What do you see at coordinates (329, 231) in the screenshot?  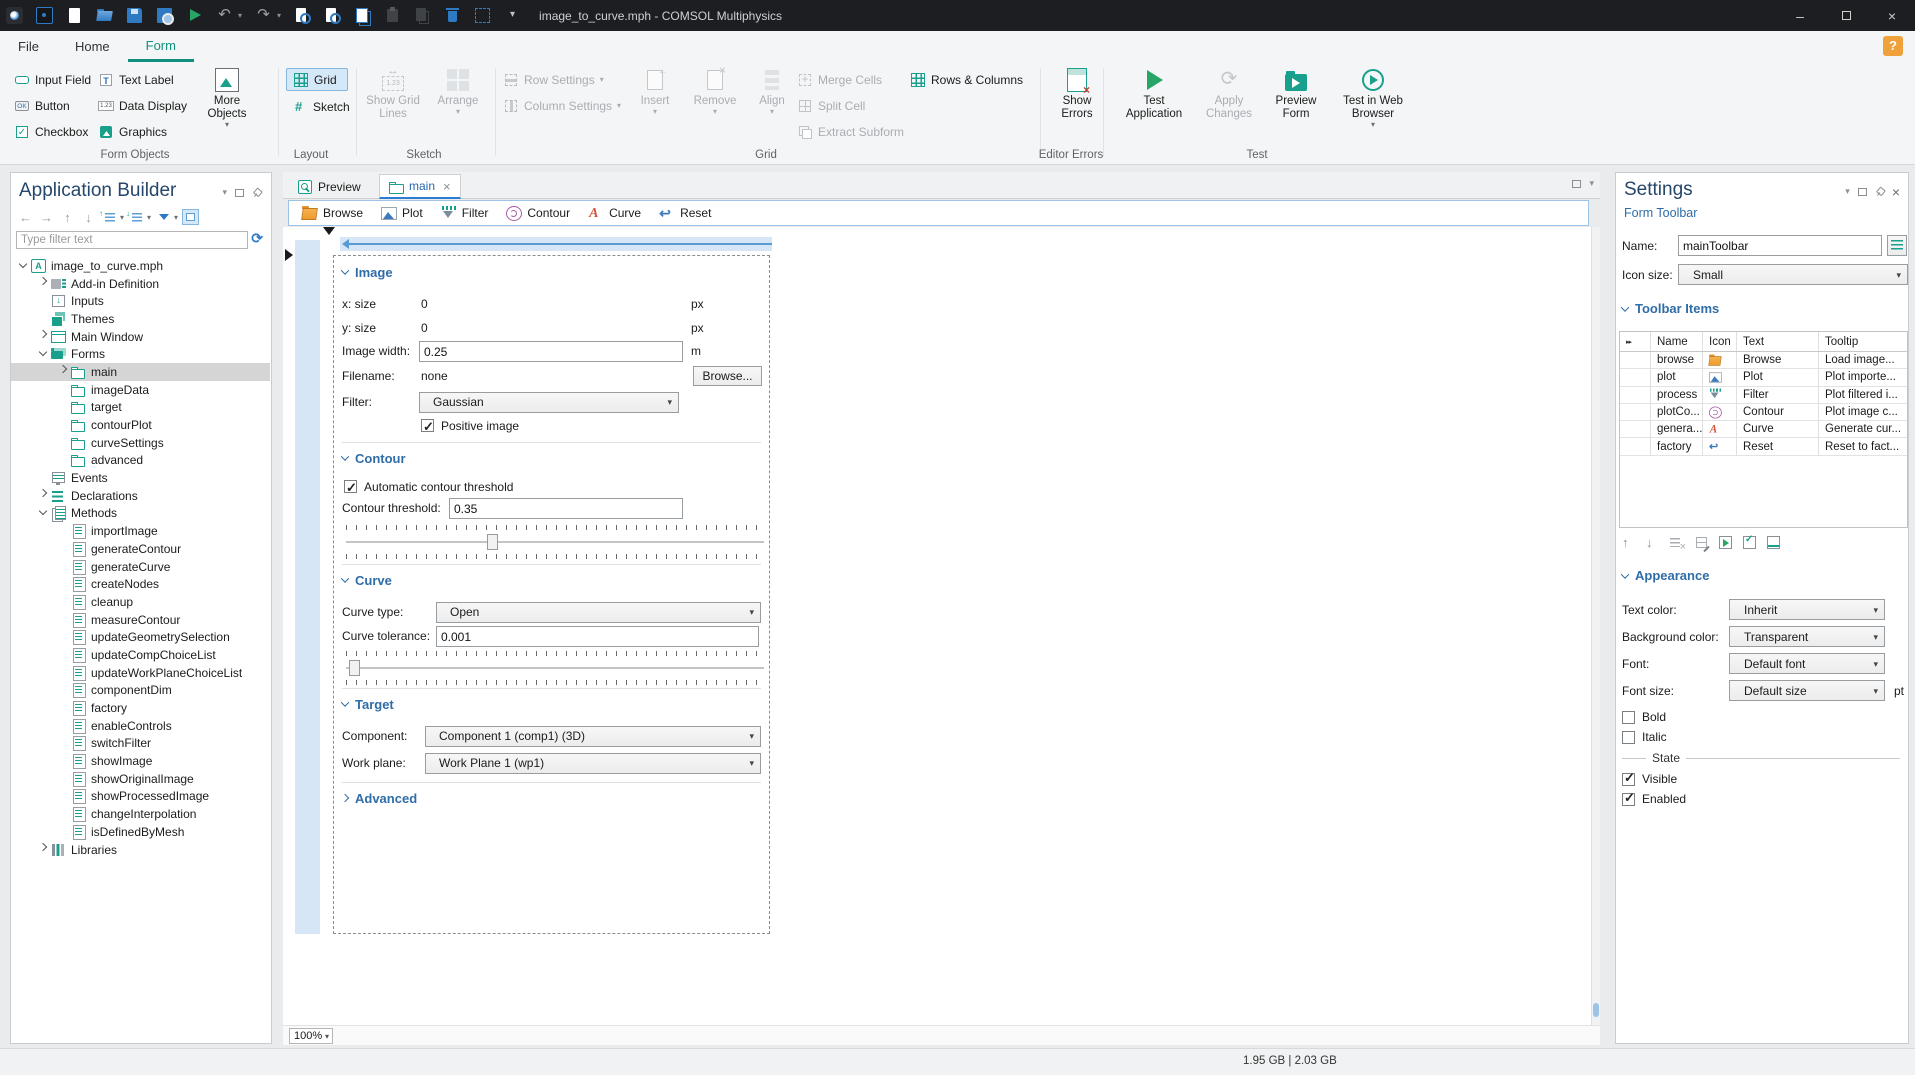 I see `column-marker-icon` at bounding box center [329, 231].